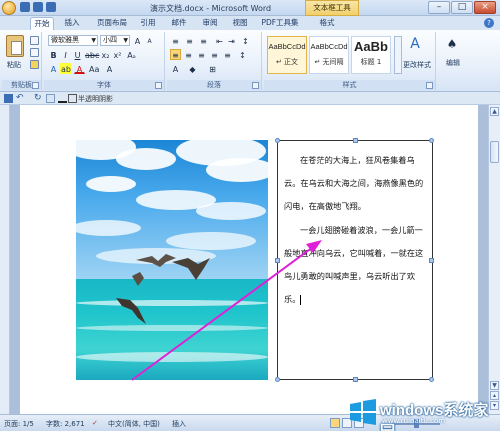 The height and width of the screenshot is (431, 500). What do you see at coordinates (179, 424) in the screenshot?
I see `insert-mode-indicator: 插入` at bounding box center [179, 424].